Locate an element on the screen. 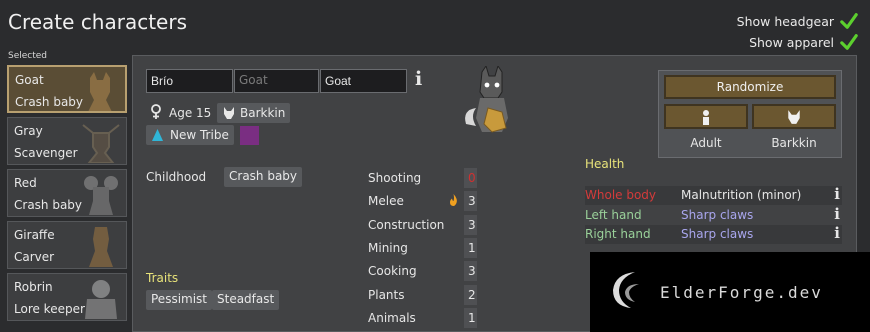  skill-name: Construction is located at coordinates (406, 225).